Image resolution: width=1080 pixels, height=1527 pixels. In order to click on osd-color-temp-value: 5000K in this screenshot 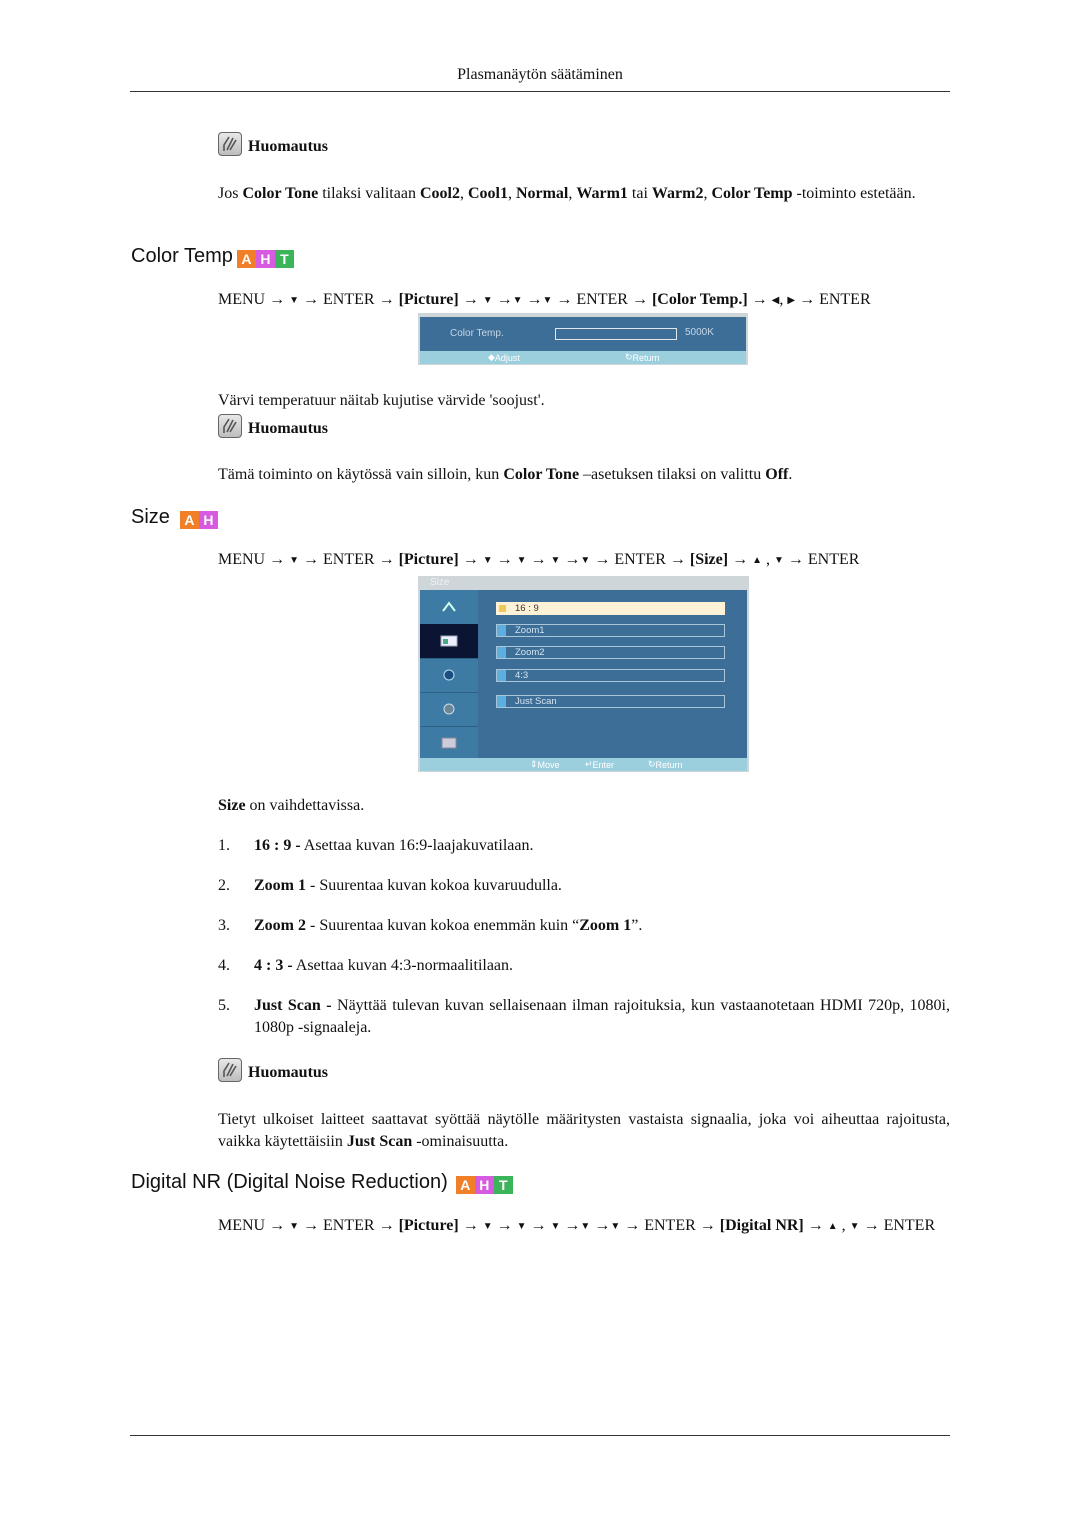, I will do `click(699, 332)`.